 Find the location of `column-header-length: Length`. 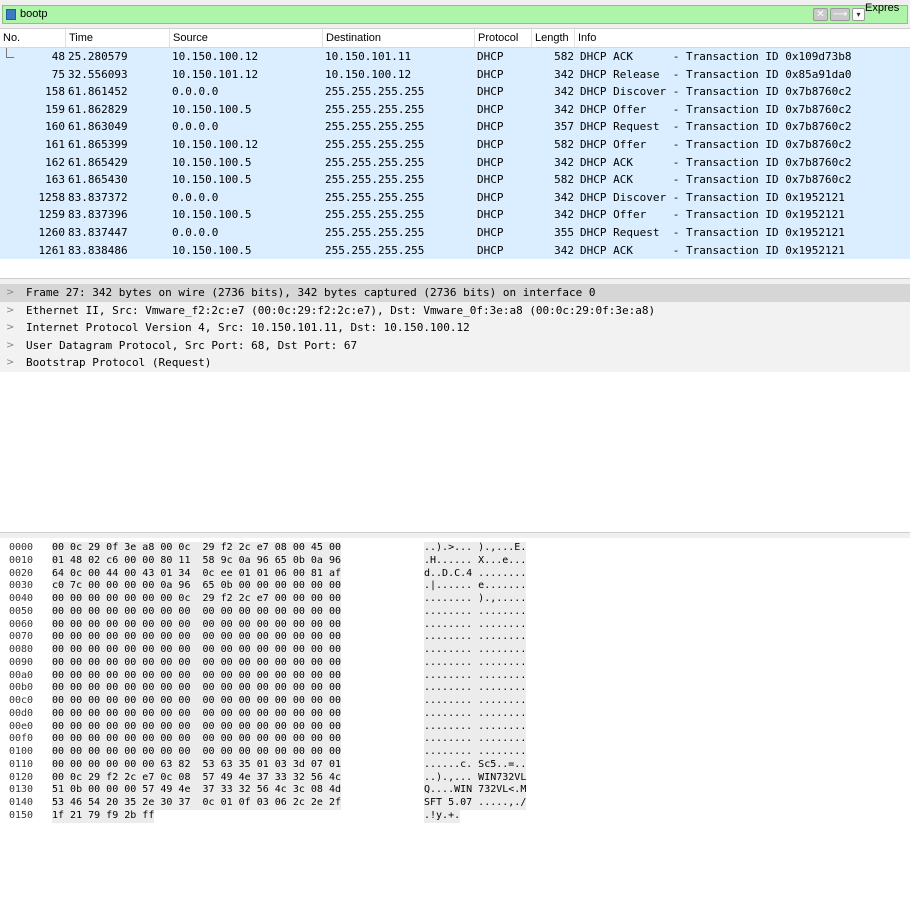

column-header-length: Length is located at coordinates (553, 38).